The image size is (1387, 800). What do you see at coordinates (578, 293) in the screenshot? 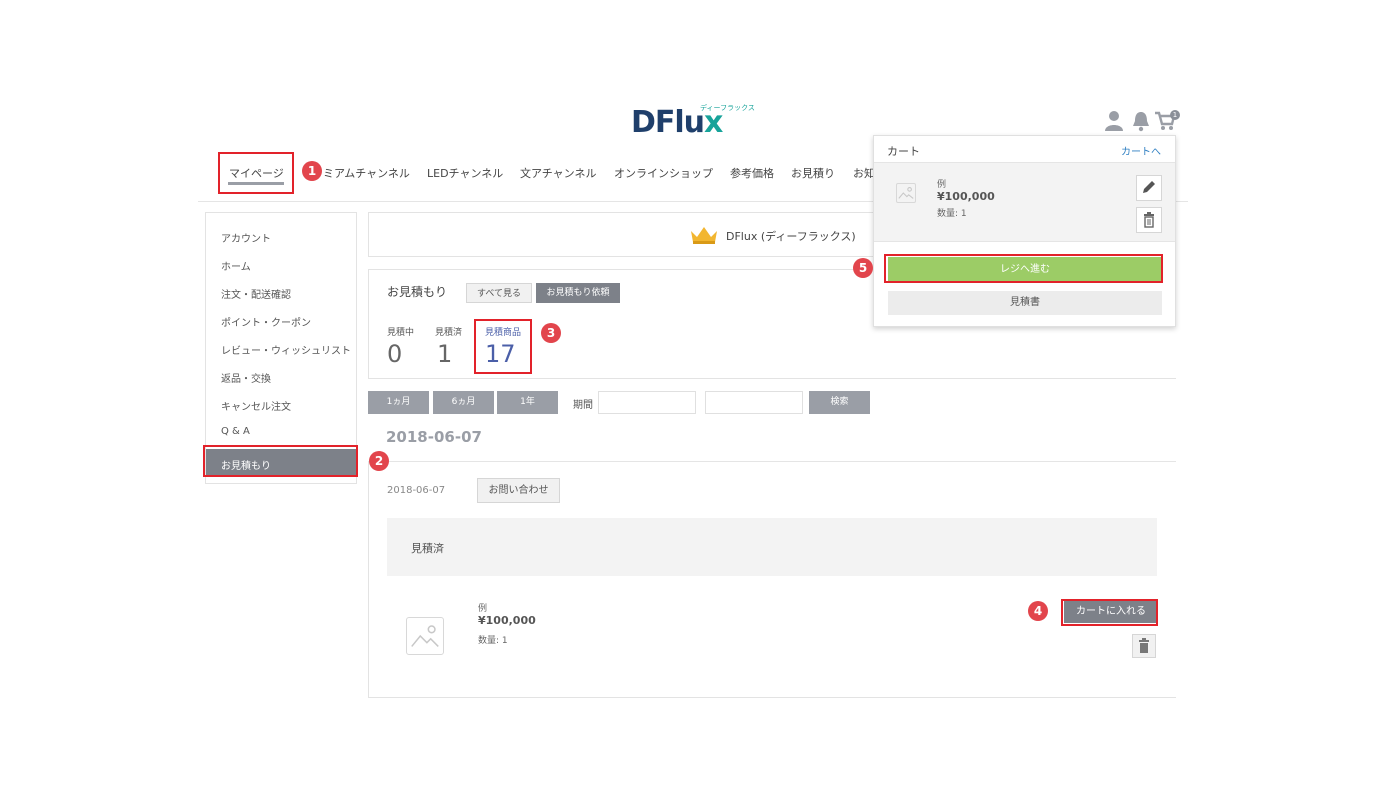
I see `tab-quote-request: お見積もり依頼` at bounding box center [578, 293].